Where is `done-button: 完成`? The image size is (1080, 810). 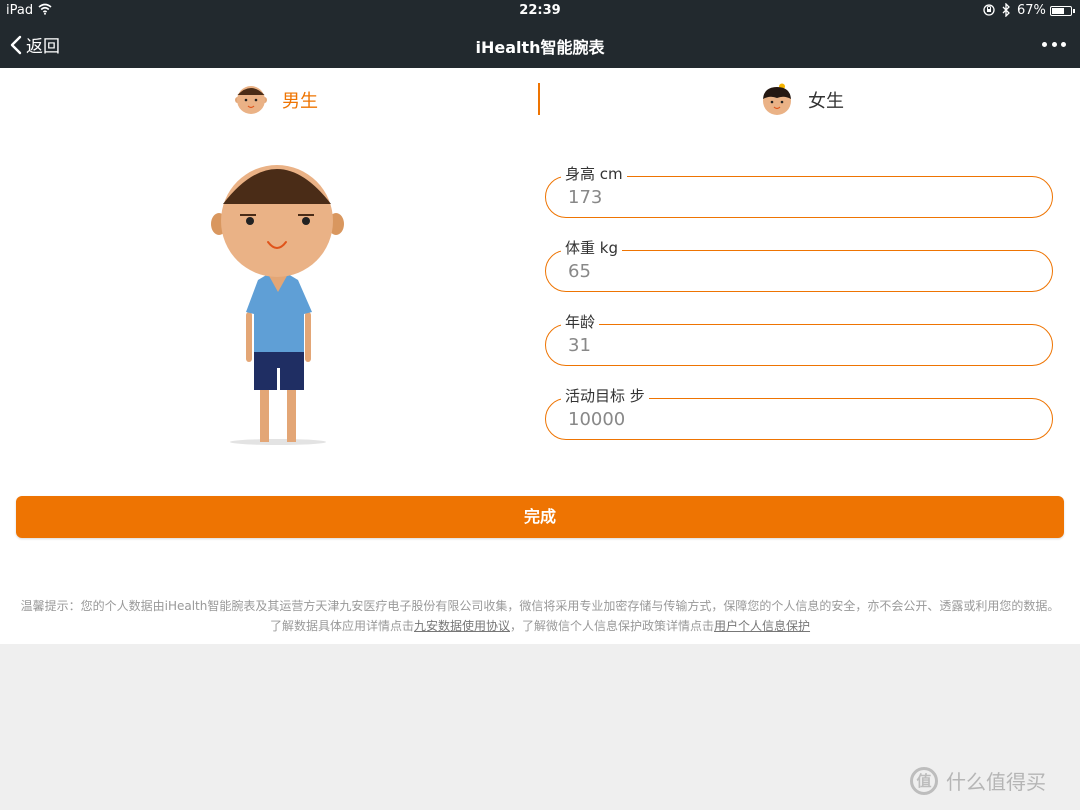 done-button: 完成 is located at coordinates (540, 517).